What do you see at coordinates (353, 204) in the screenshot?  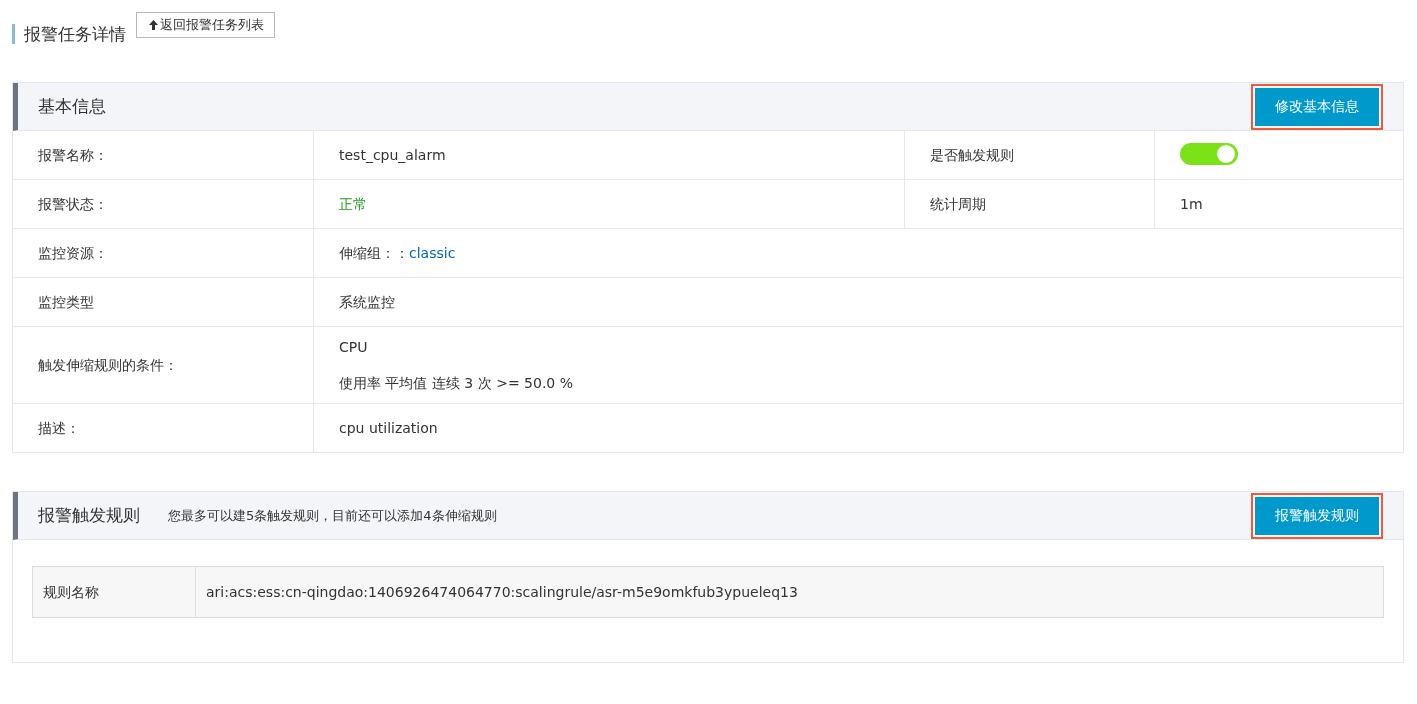 I see `status-text: 正常` at bounding box center [353, 204].